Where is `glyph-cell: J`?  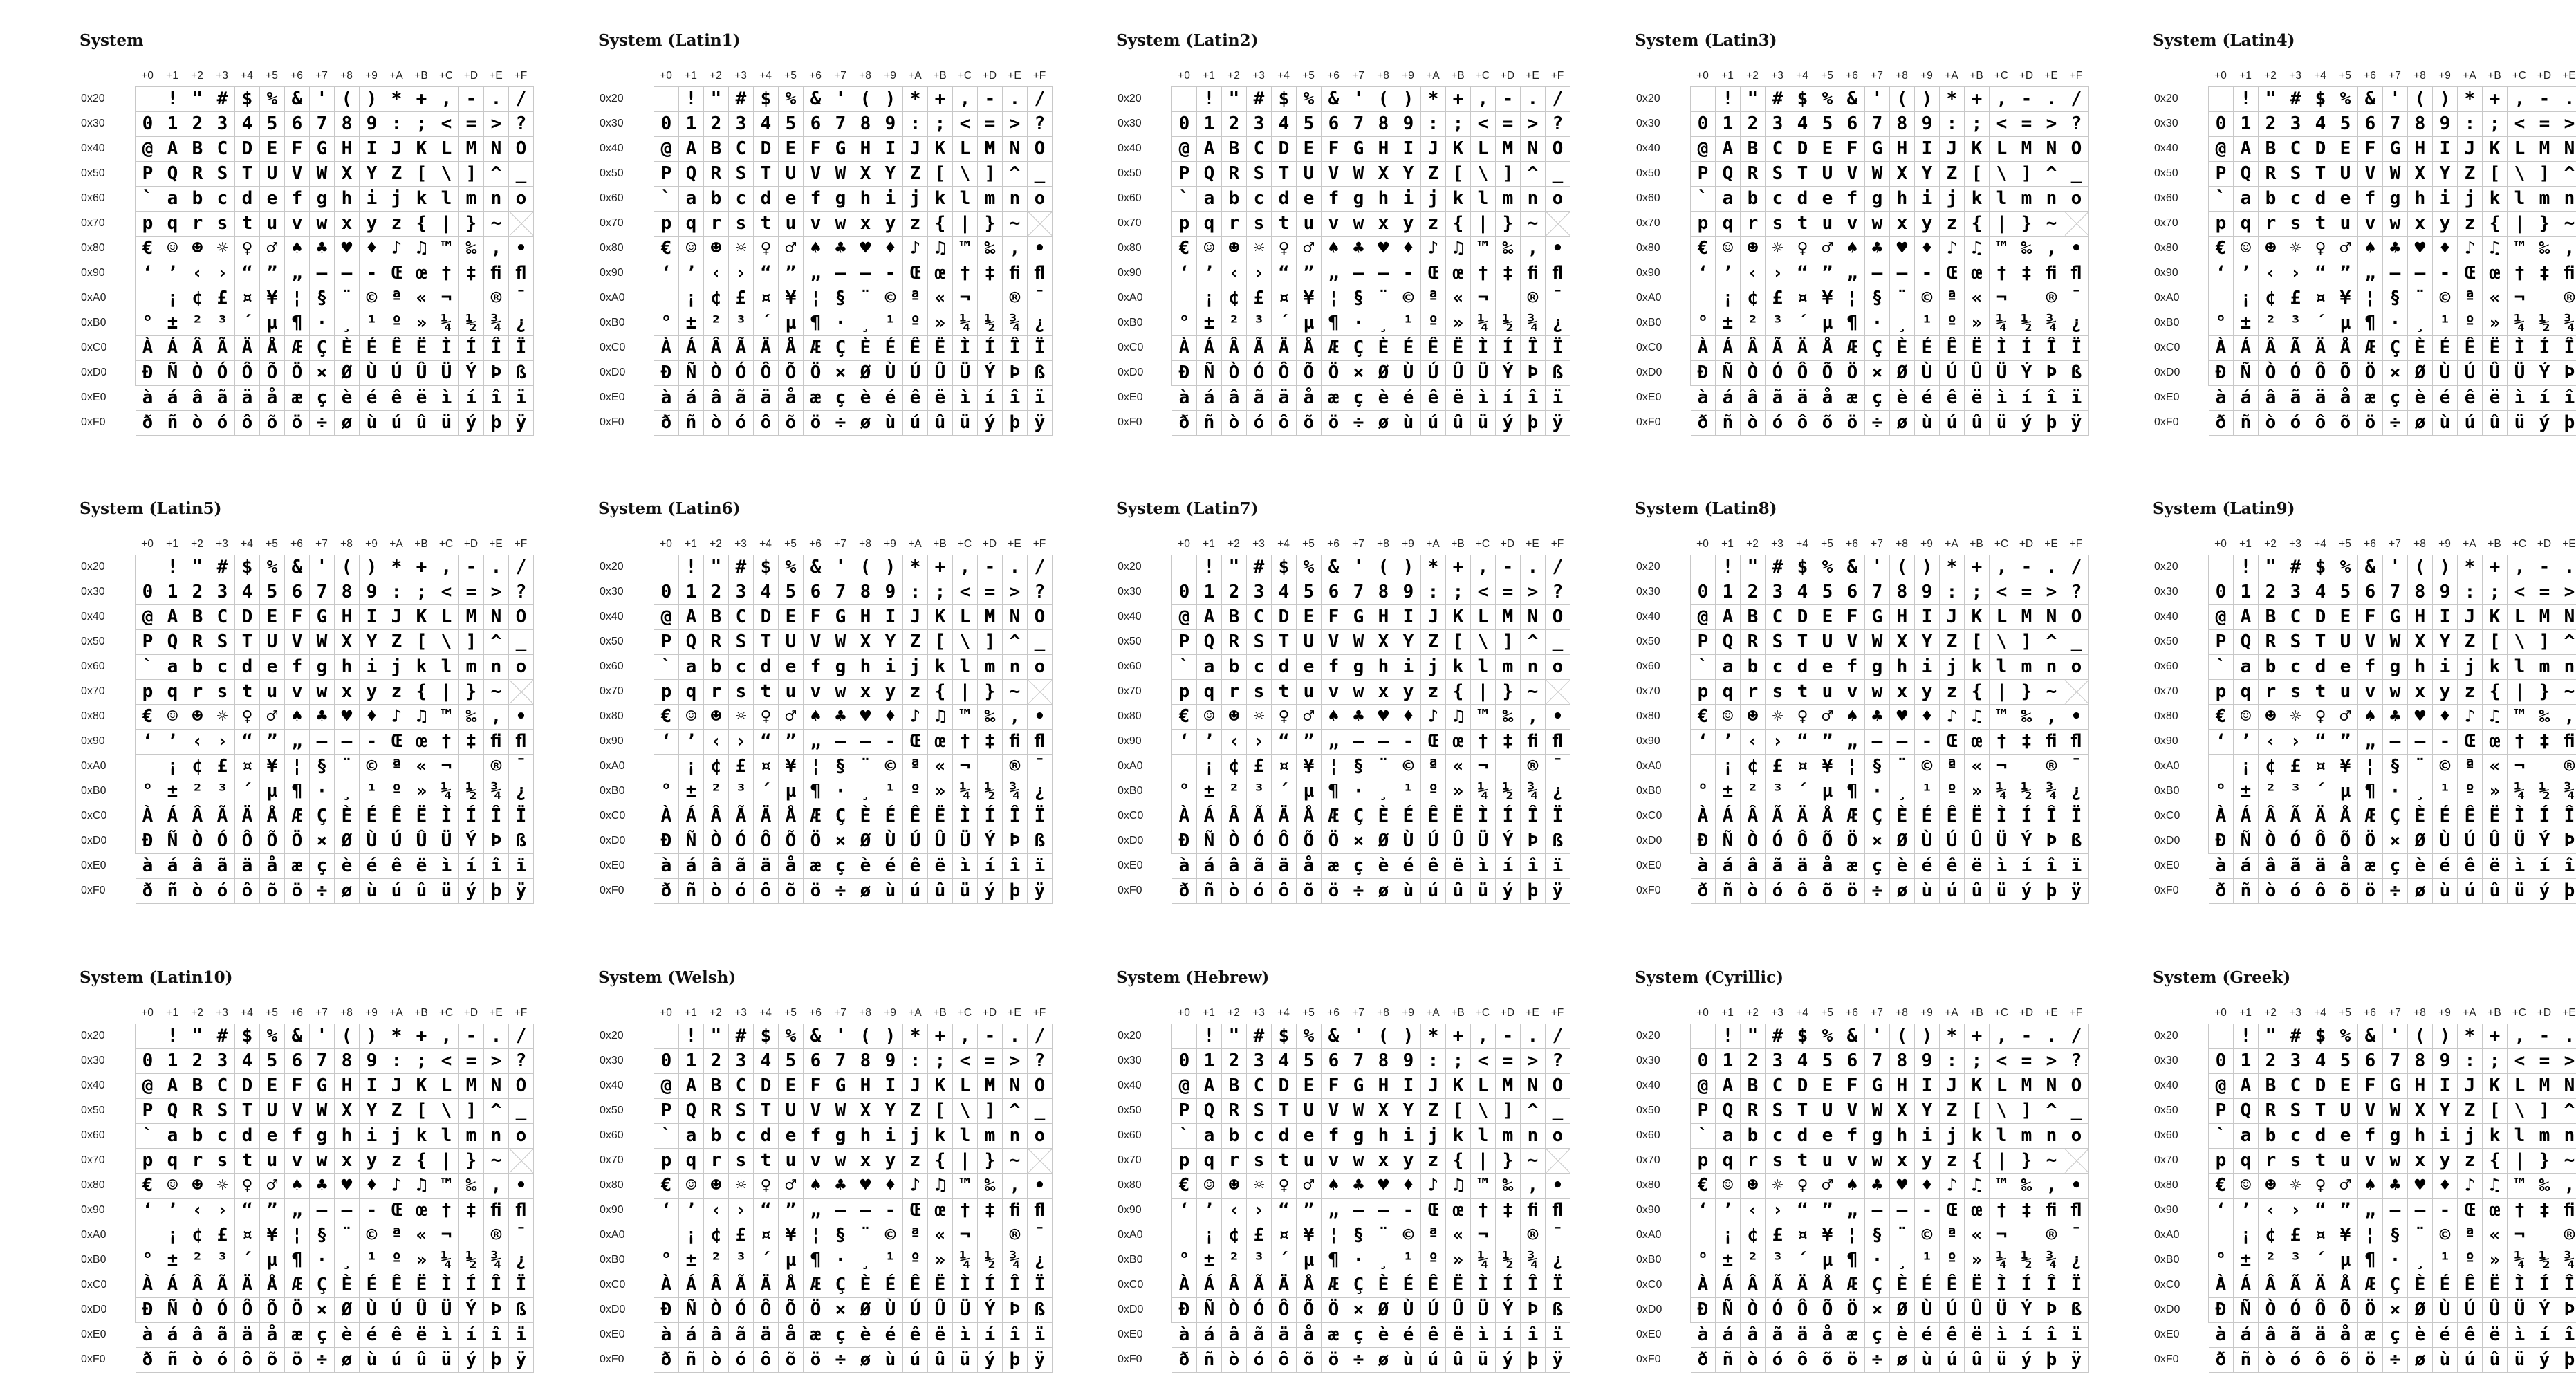 glyph-cell: J is located at coordinates (916, 617).